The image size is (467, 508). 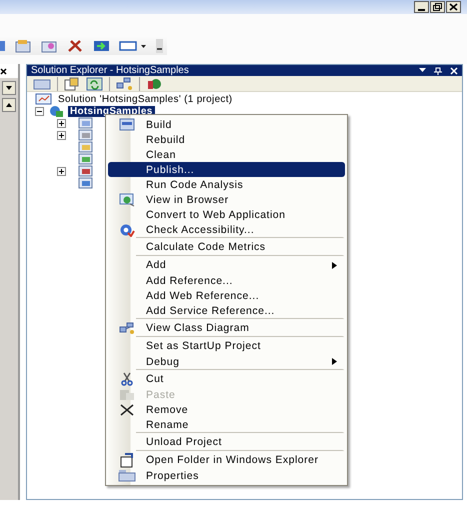 I want to click on project-icon, so click(x=56, y=111).